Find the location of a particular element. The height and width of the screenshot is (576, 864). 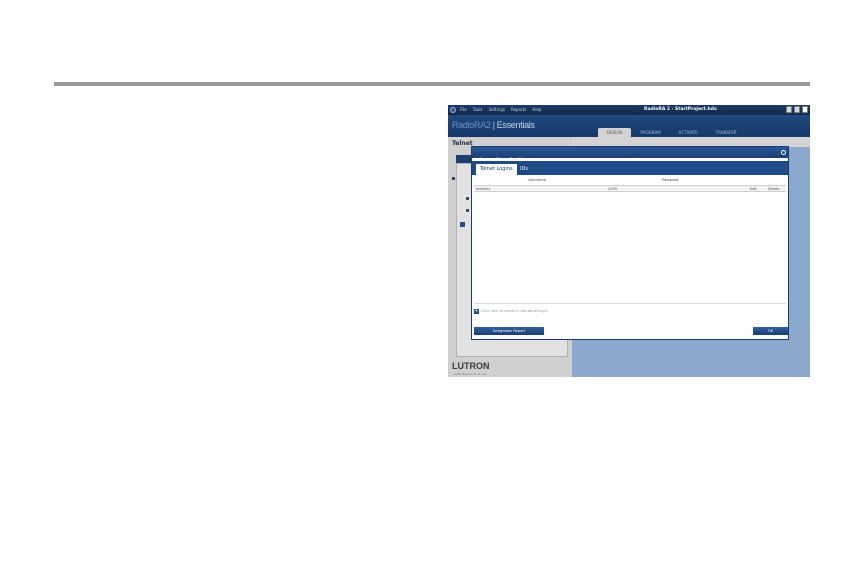

brand-edition: Essentials is located at coordinates (515, 125).